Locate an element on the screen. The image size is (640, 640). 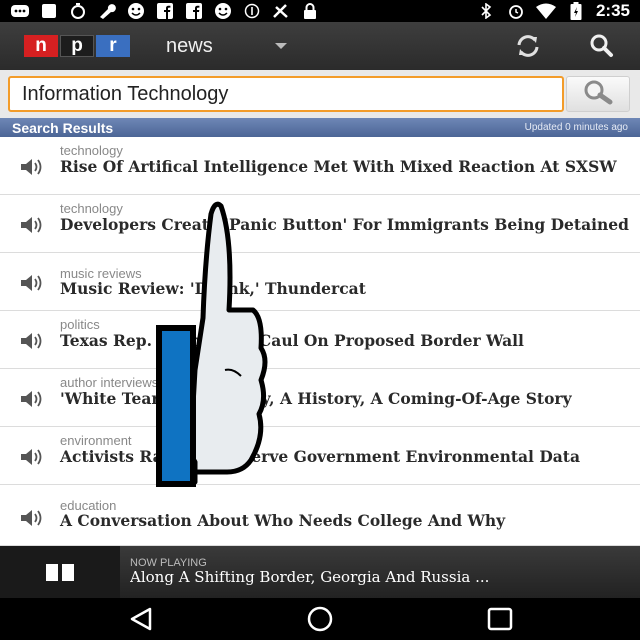
npr-logo: n p r is located at coordinates (77, 46).